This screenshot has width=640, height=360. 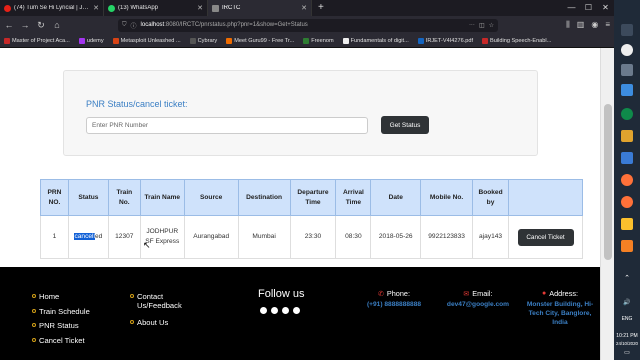 What do you see at coordinates (627, 246) in the screenshot?
I see `app-icon` at bounding box center [627, 246].